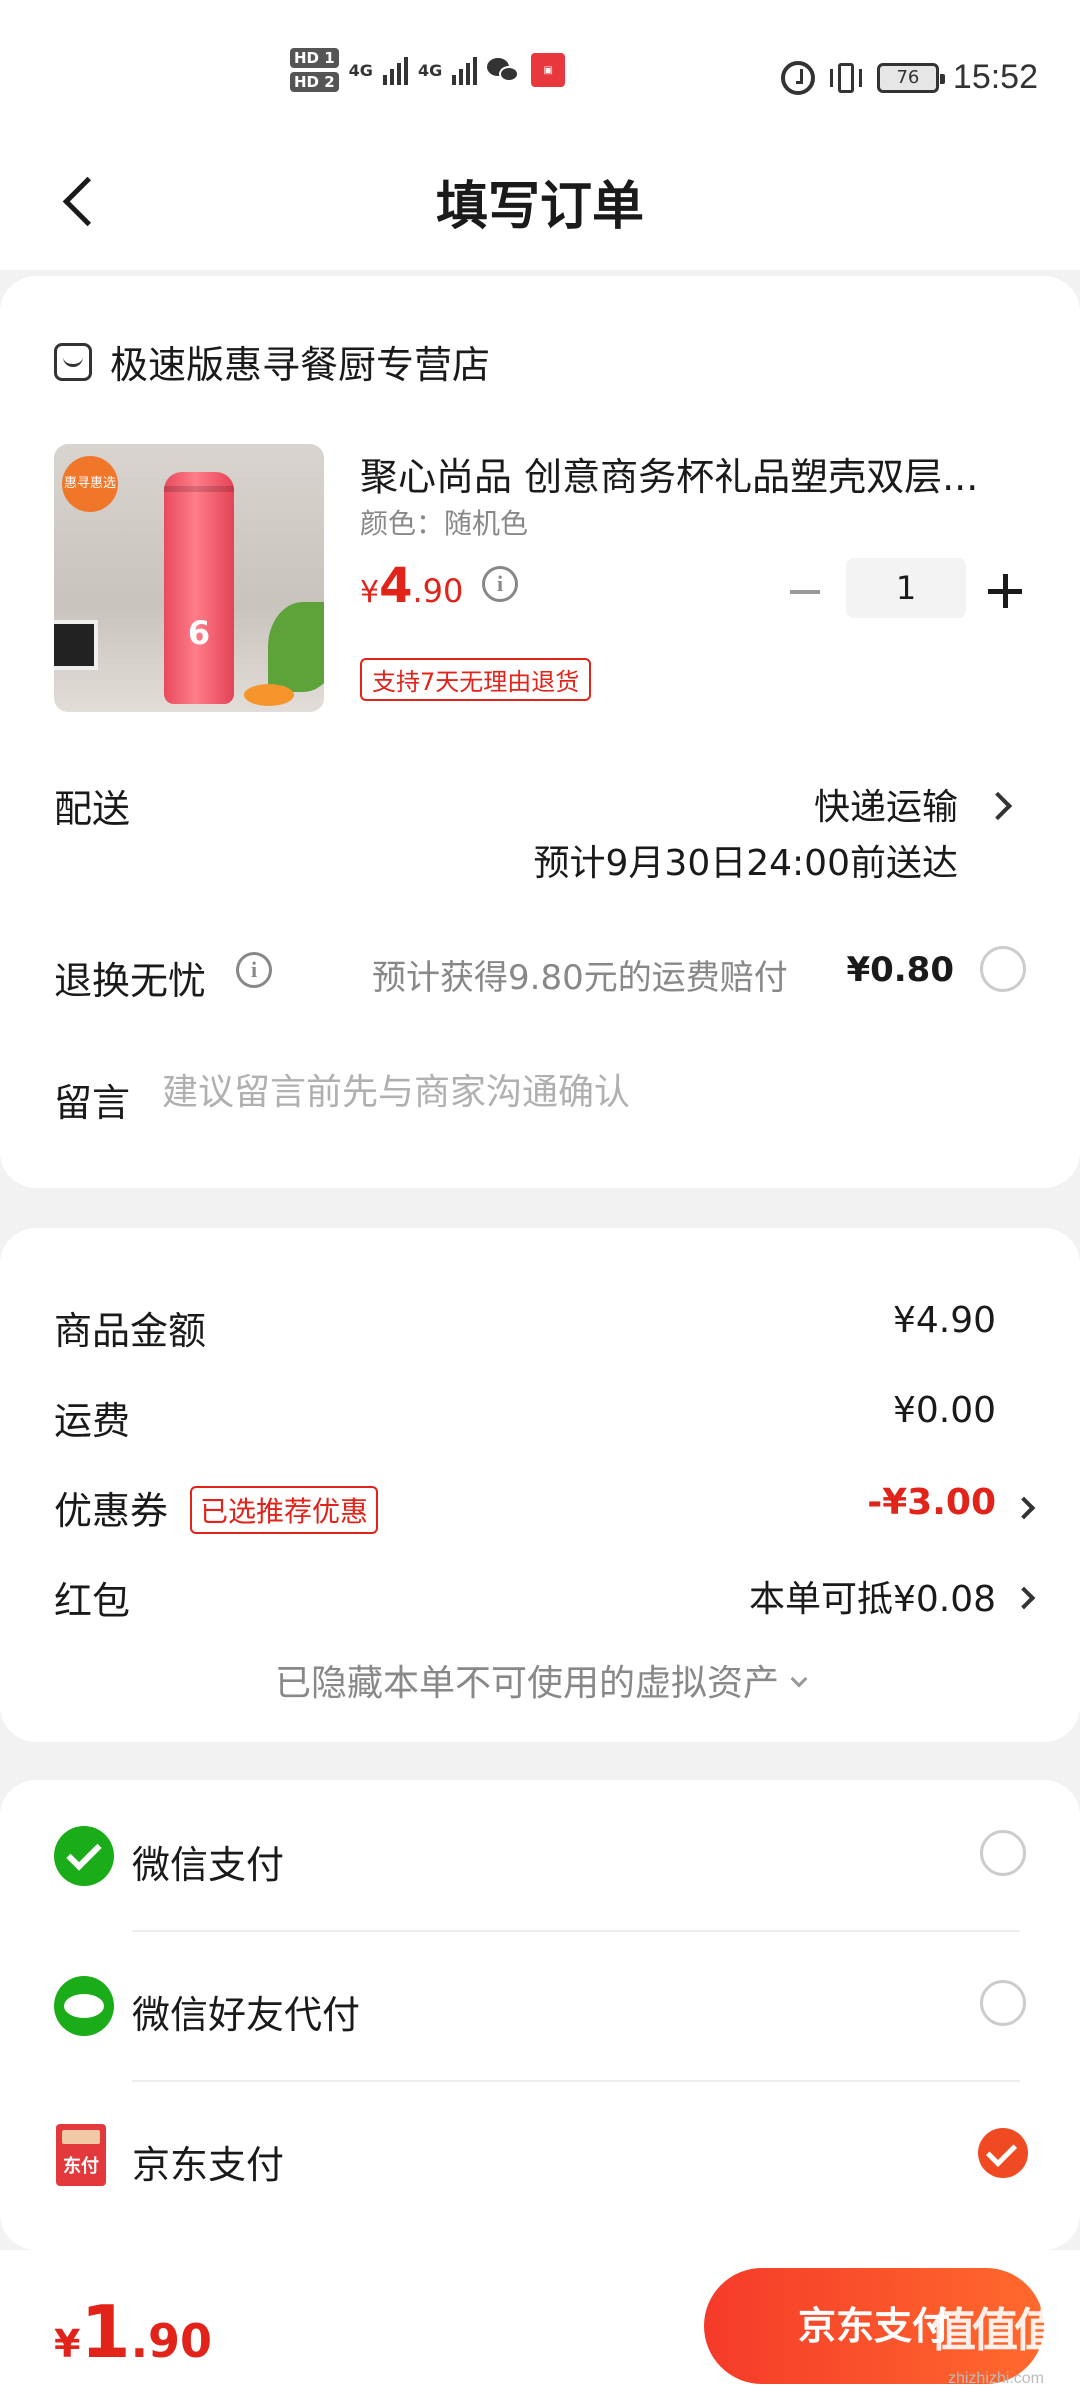  I want to click on payment-option-wechat: 微信支付, so click(540, 1855).